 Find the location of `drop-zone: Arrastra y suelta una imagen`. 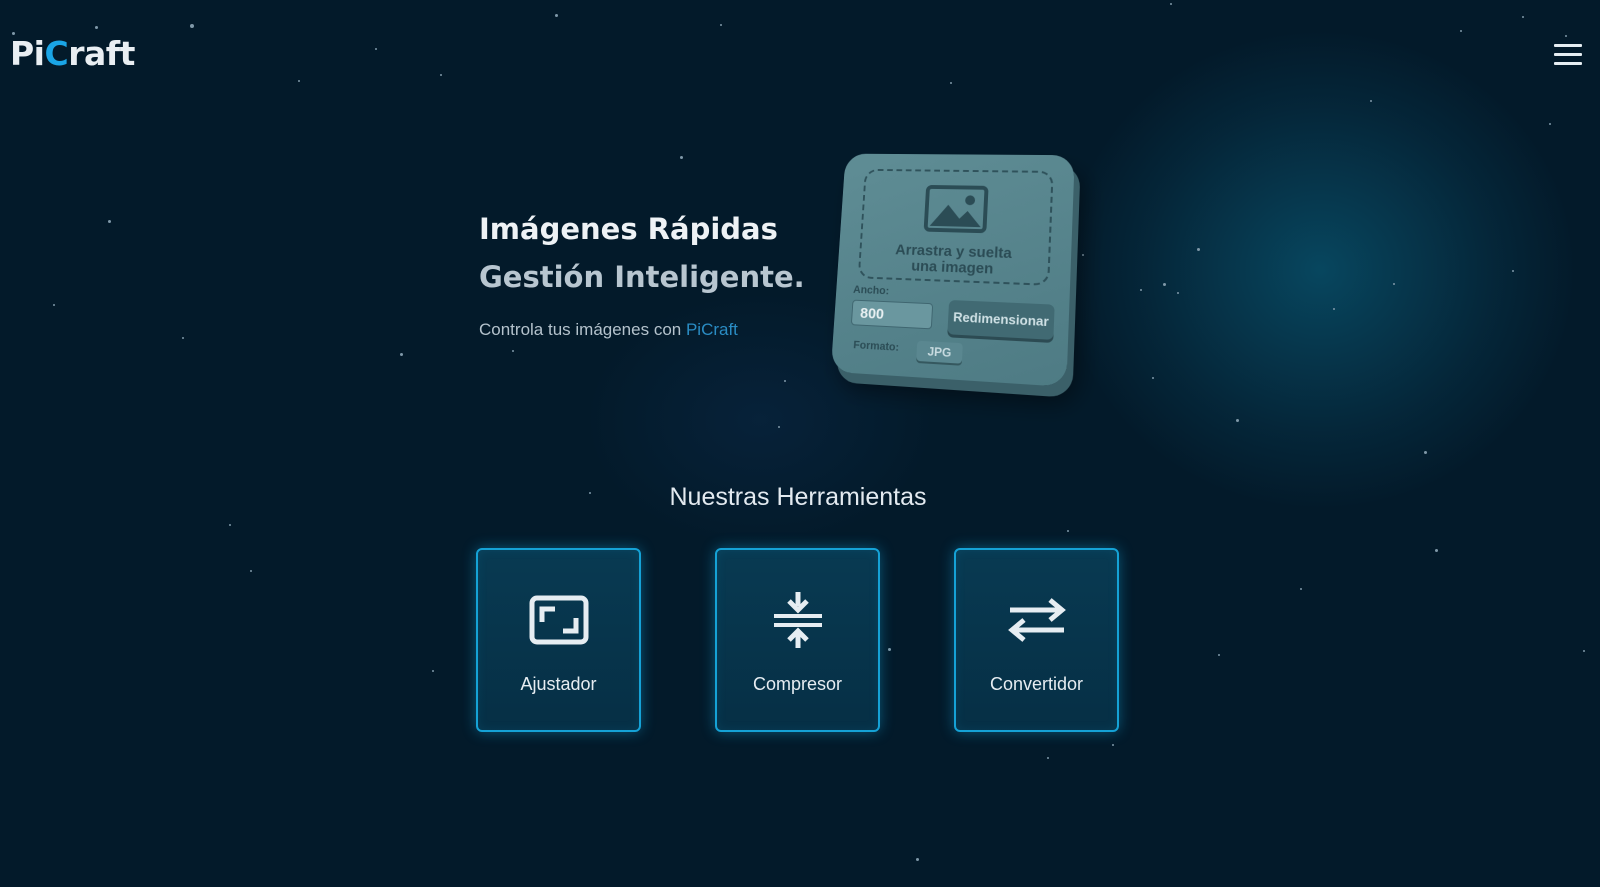

drop-zone: Arrastra y suelta una imagen is located at coordinates (955, 227).